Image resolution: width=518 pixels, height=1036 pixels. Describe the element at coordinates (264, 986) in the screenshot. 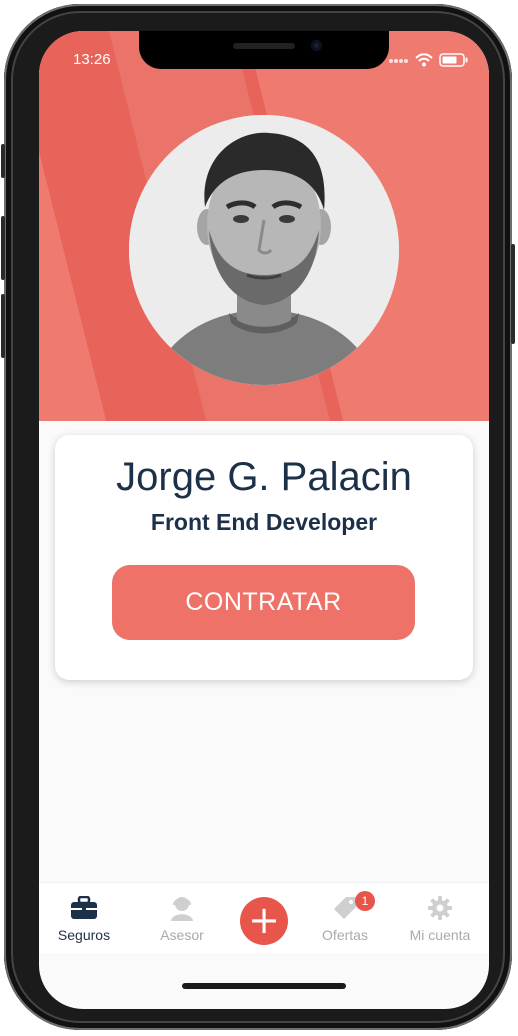

I see `home-indicator` at that location.